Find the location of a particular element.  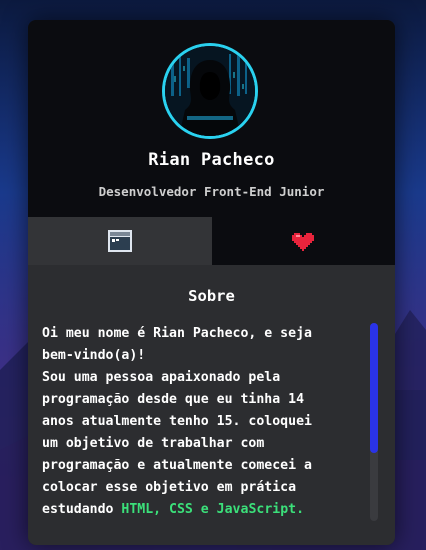

heart-icon is located at coordinates (303, 242).